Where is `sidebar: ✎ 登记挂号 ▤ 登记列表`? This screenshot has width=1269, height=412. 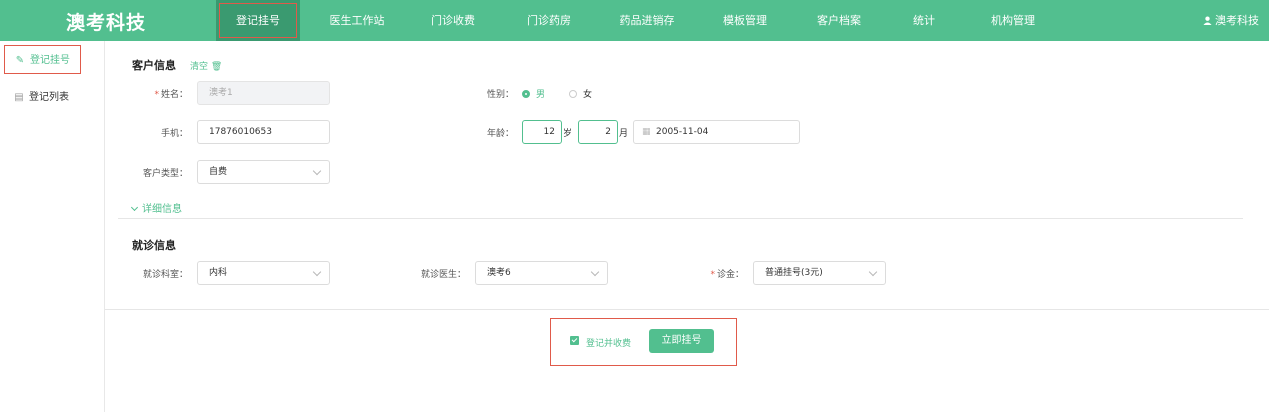
sidebar: ✎ 登记挂号 ▤ 登记列表 is located at coordinates (52, 226).